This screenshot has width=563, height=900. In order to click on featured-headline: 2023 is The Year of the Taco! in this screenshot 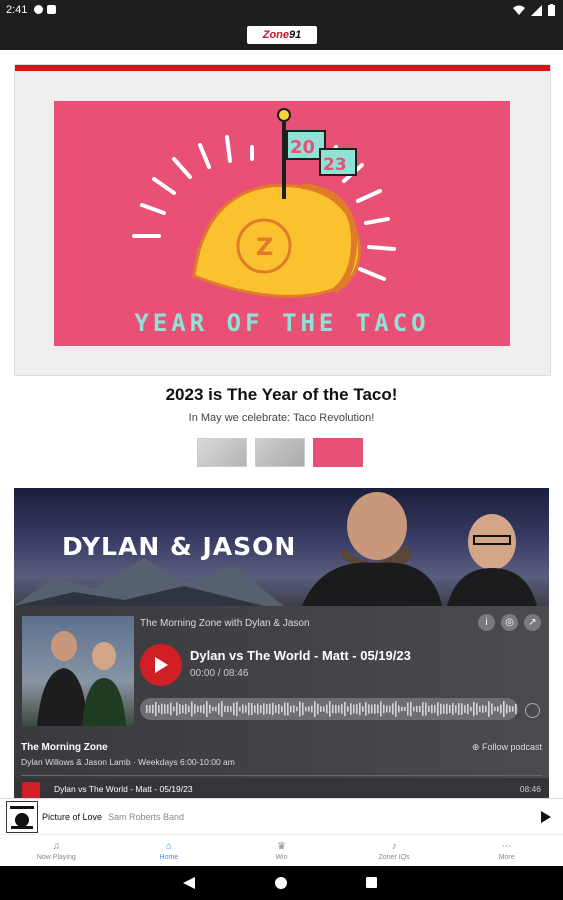, I will do `click(281, 395)`.